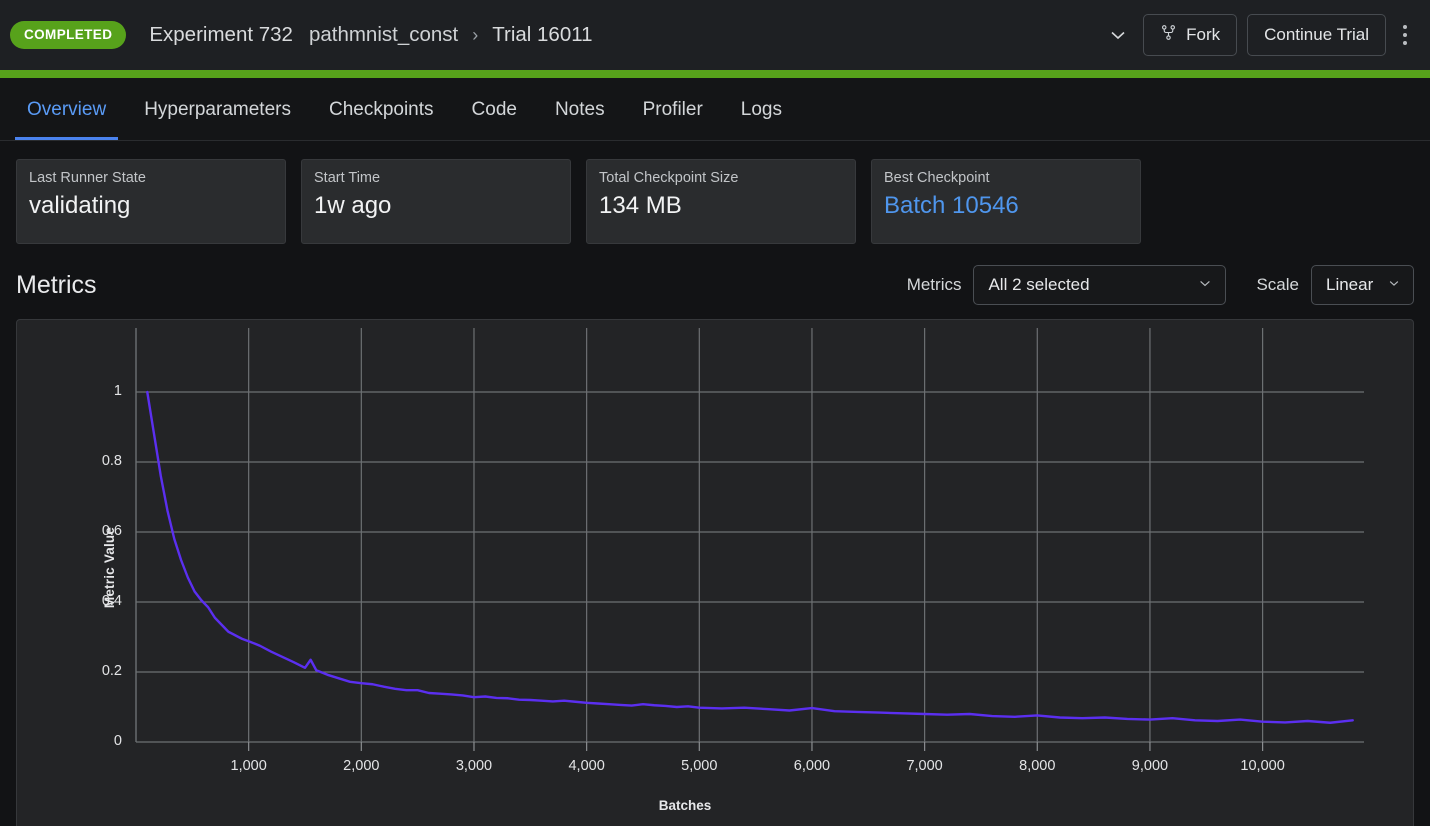  I want to click on card-start-time: Start Time 1w ago, so click(436, 201).